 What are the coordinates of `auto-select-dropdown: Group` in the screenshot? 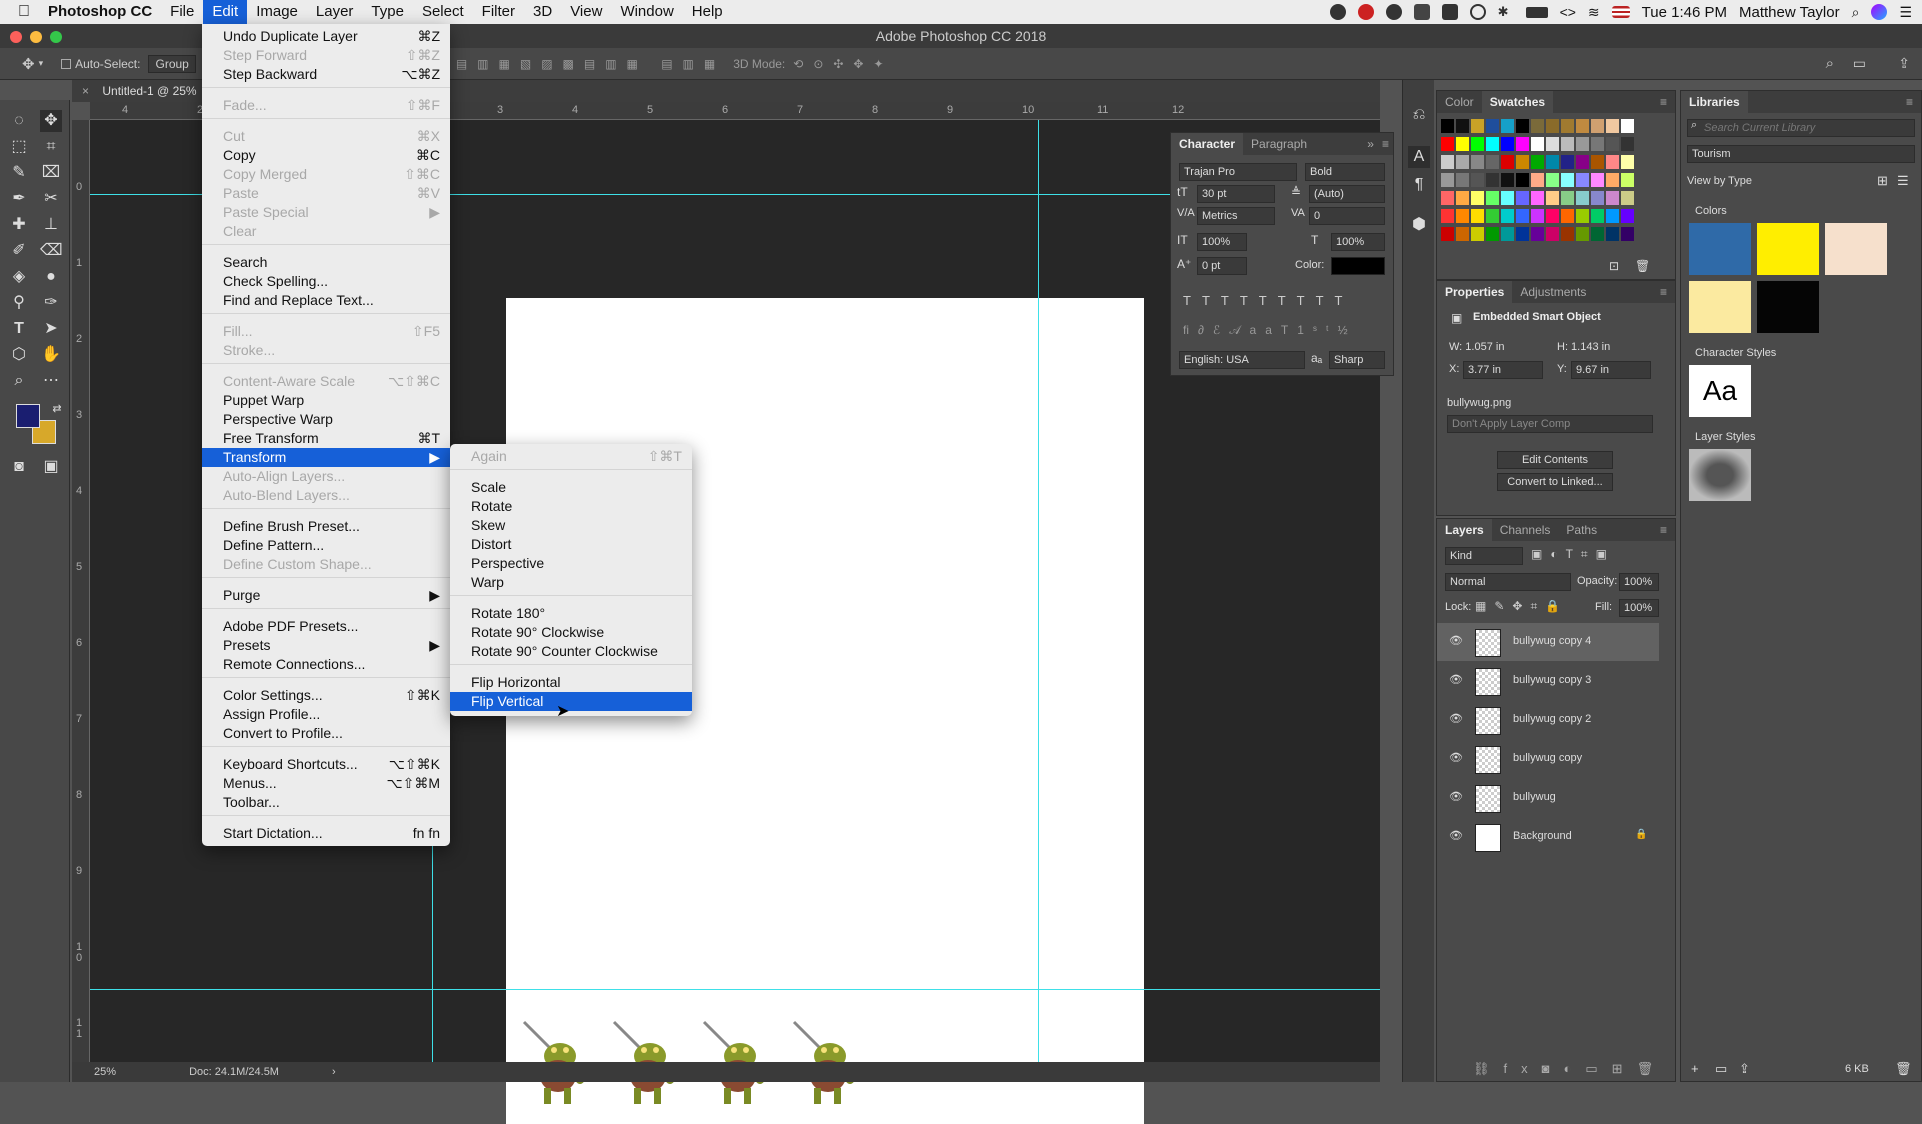 It's located at (172, 63).